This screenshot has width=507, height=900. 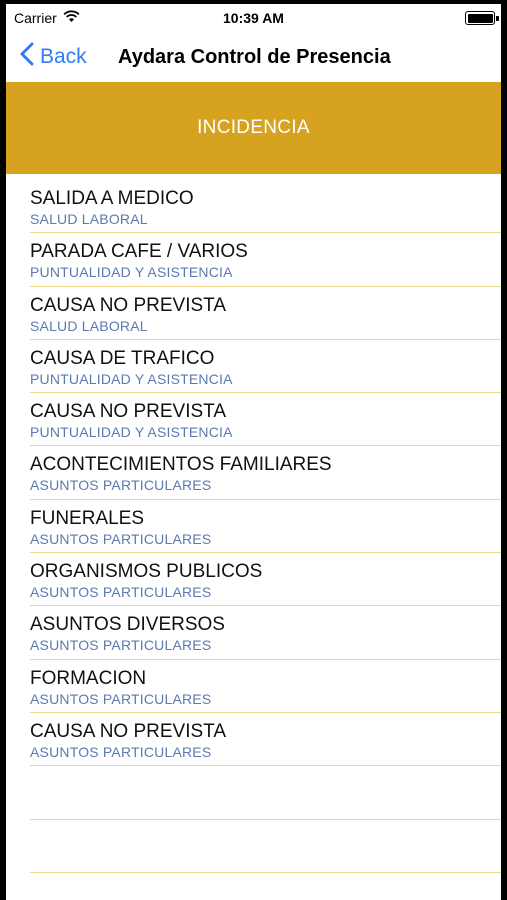 I want to click on list-item: ORGANISMOS PUBLICOS ASUNTOS PARTICULARES, so click(x=253, y=580).